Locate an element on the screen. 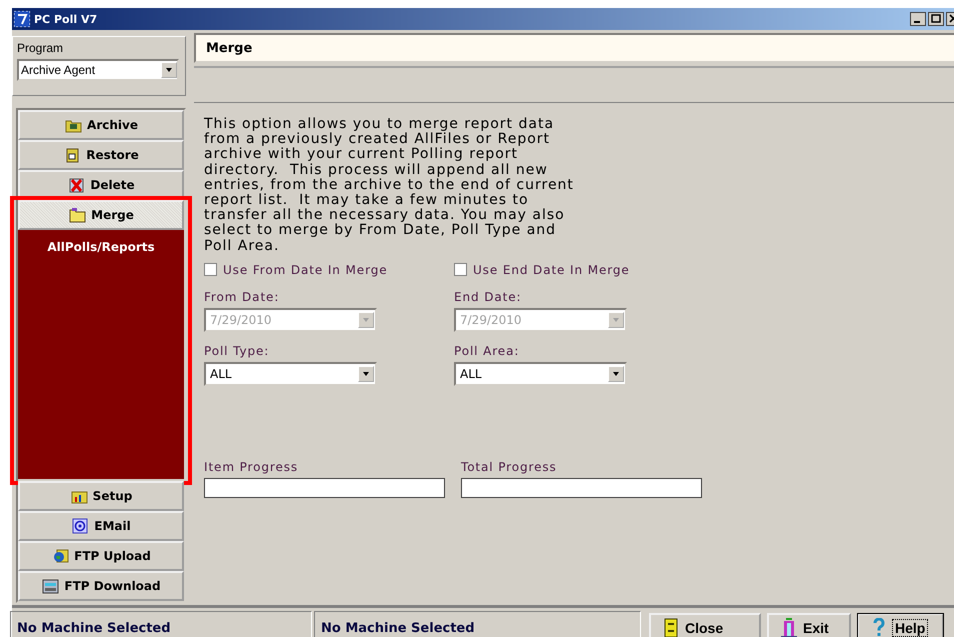 This screenshot has width=954, height=637. nav-button: Merge is located at coordinates (101, 215).